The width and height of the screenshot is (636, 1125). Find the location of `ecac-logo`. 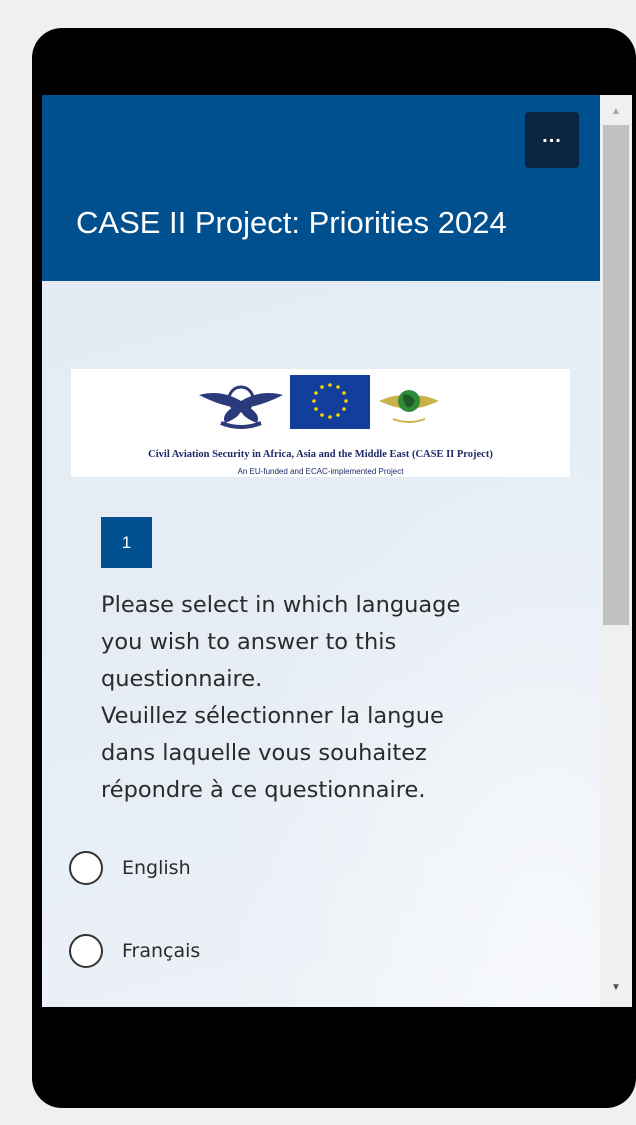

ecac-logo is located at coordinates (241, 407).